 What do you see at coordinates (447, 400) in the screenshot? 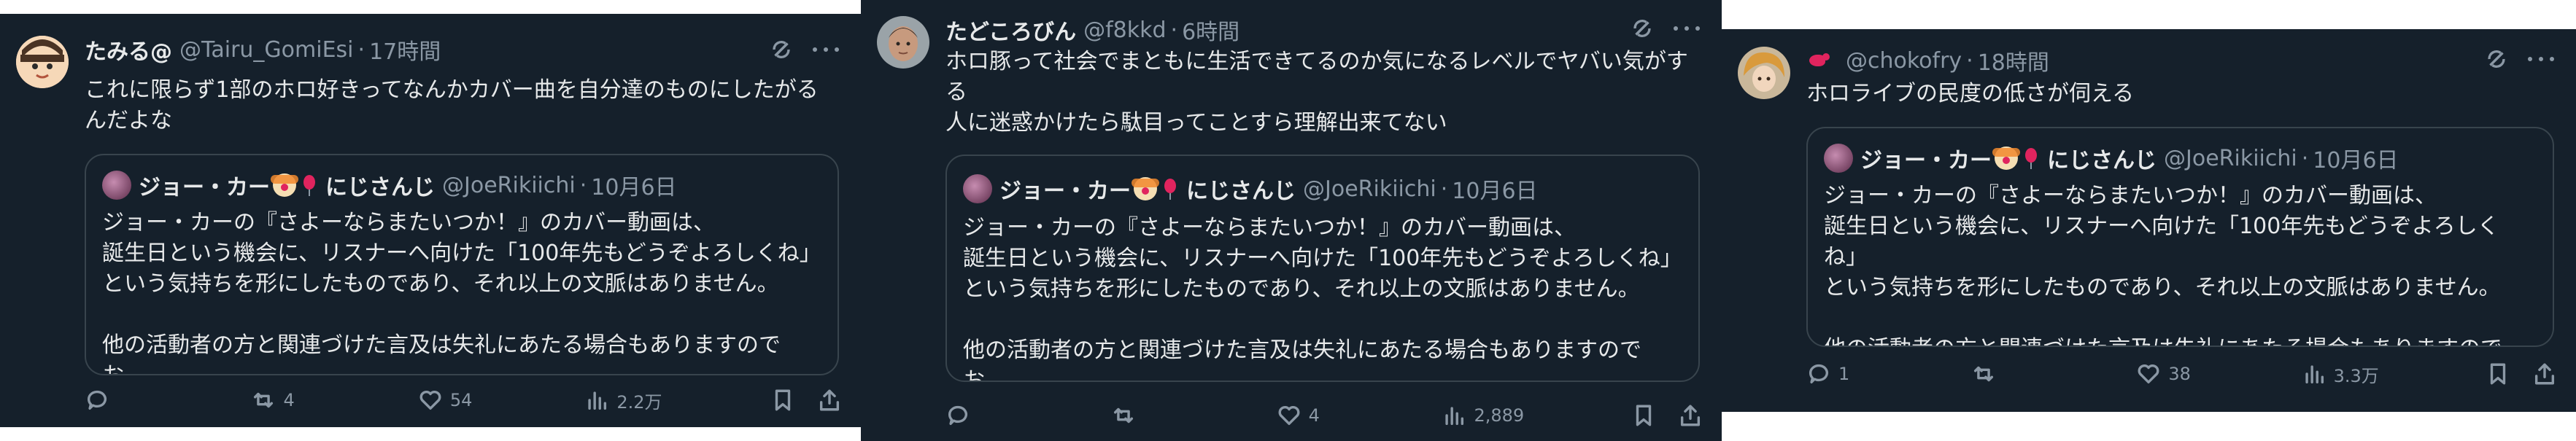
I see `like-button: 54` at bounding box center [447, 400].